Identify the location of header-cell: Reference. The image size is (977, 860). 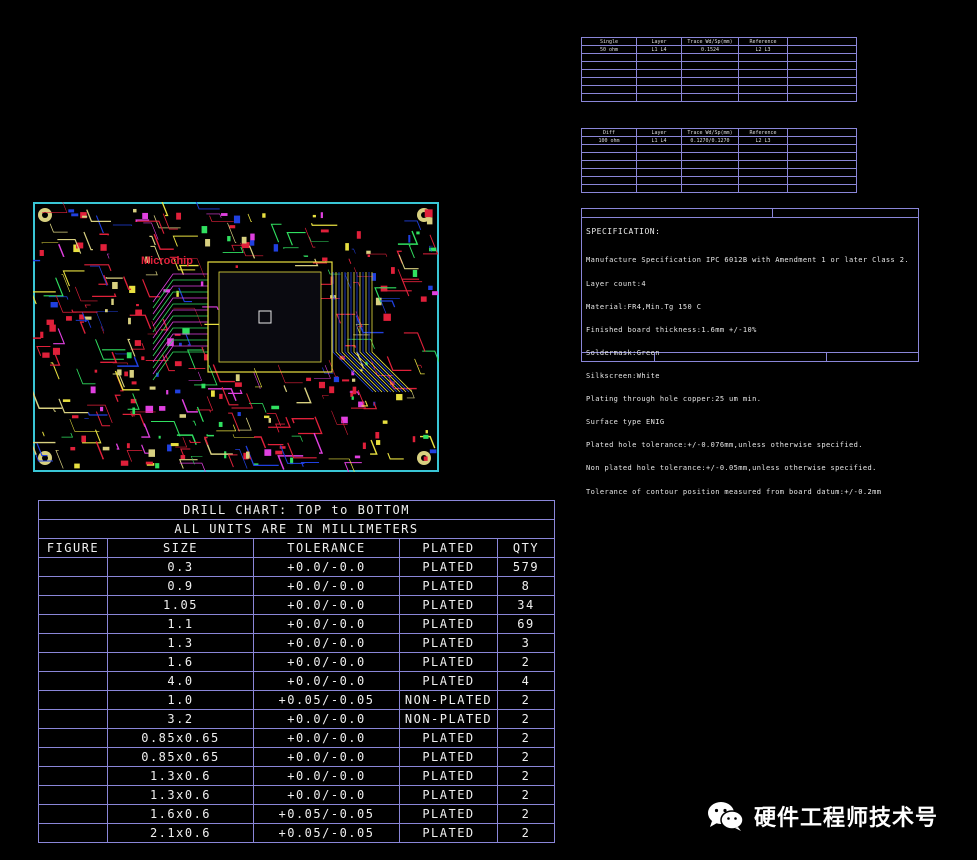
(763, 132).